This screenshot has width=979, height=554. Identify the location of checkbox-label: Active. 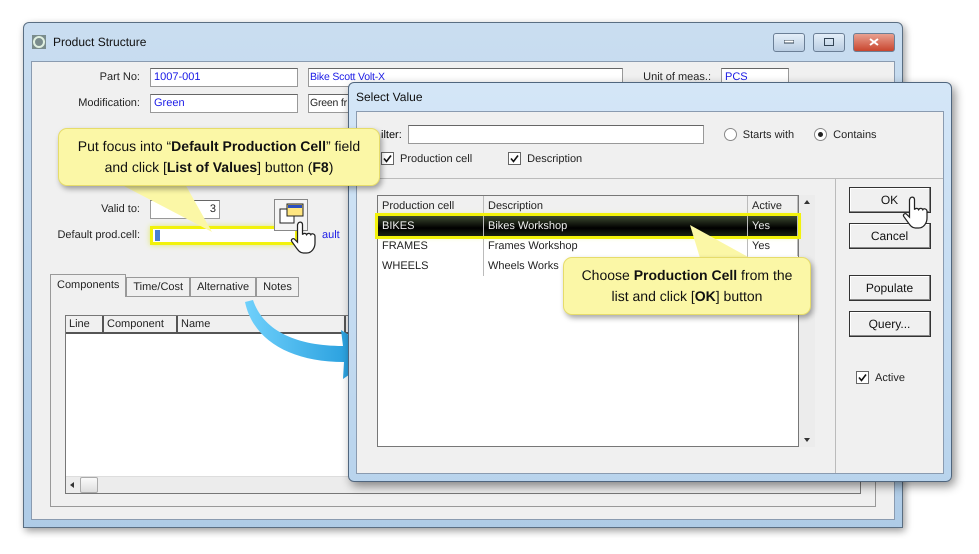
(890, 378).